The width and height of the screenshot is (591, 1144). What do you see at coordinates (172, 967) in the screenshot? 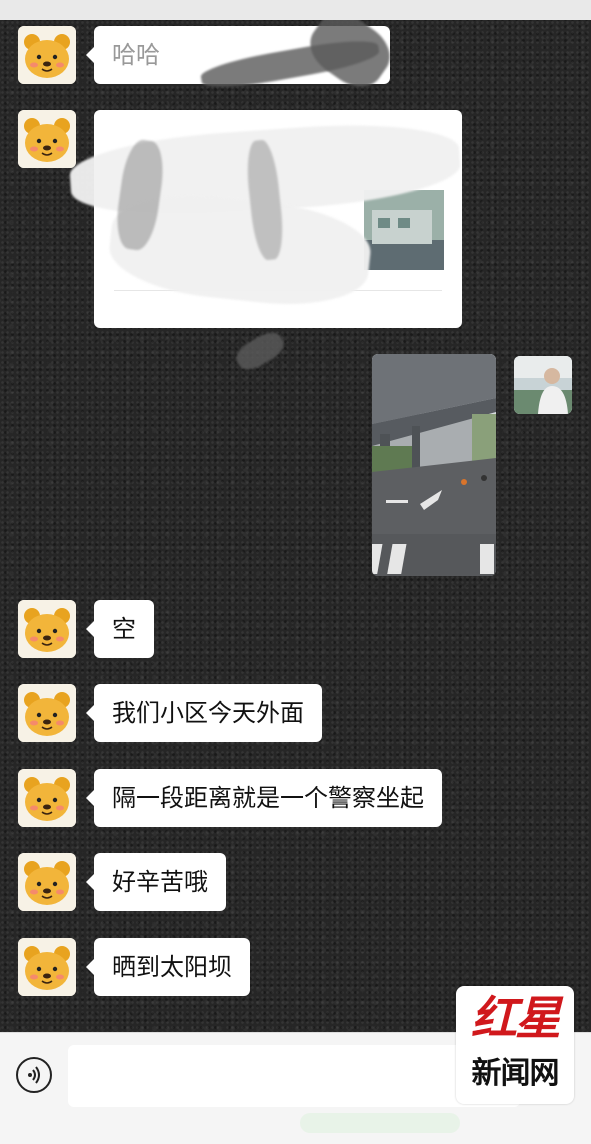
I see `message-text: 晒到太阳坝` at bounding box center [172, 967].